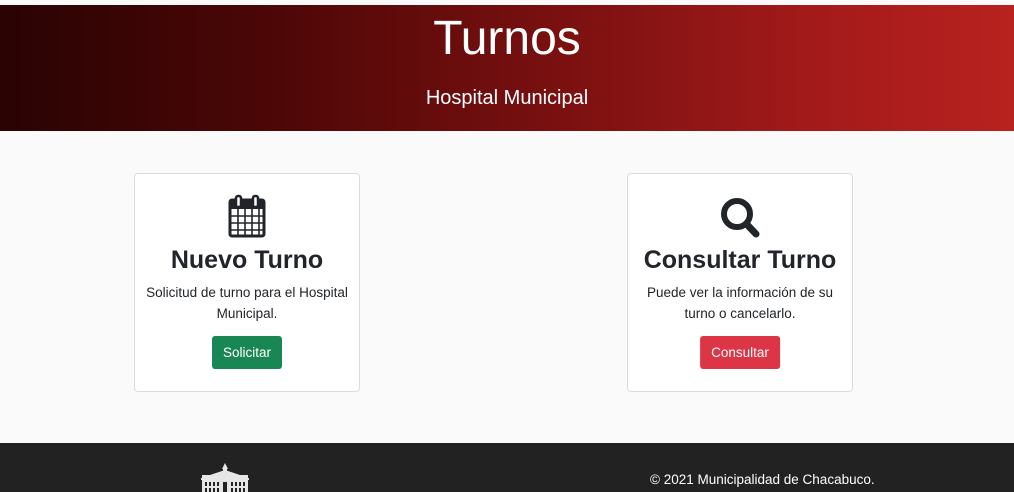 This screenshot has width=1014, height=492. What do you see at coordinates (740, 260) in the screenshot?
I see `check-appointment-title: Consultar Turno` at bounding box center [740, 260].